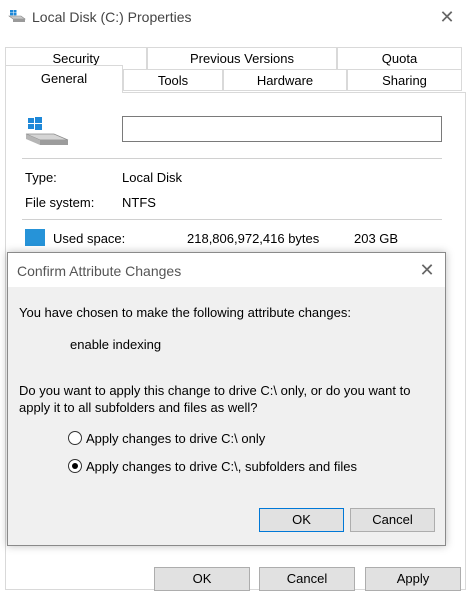 The height and width of the screenshot is (600, 471). I want to click on used-space-bytes: 218,806,972,416 bytes, so click(253, 238).